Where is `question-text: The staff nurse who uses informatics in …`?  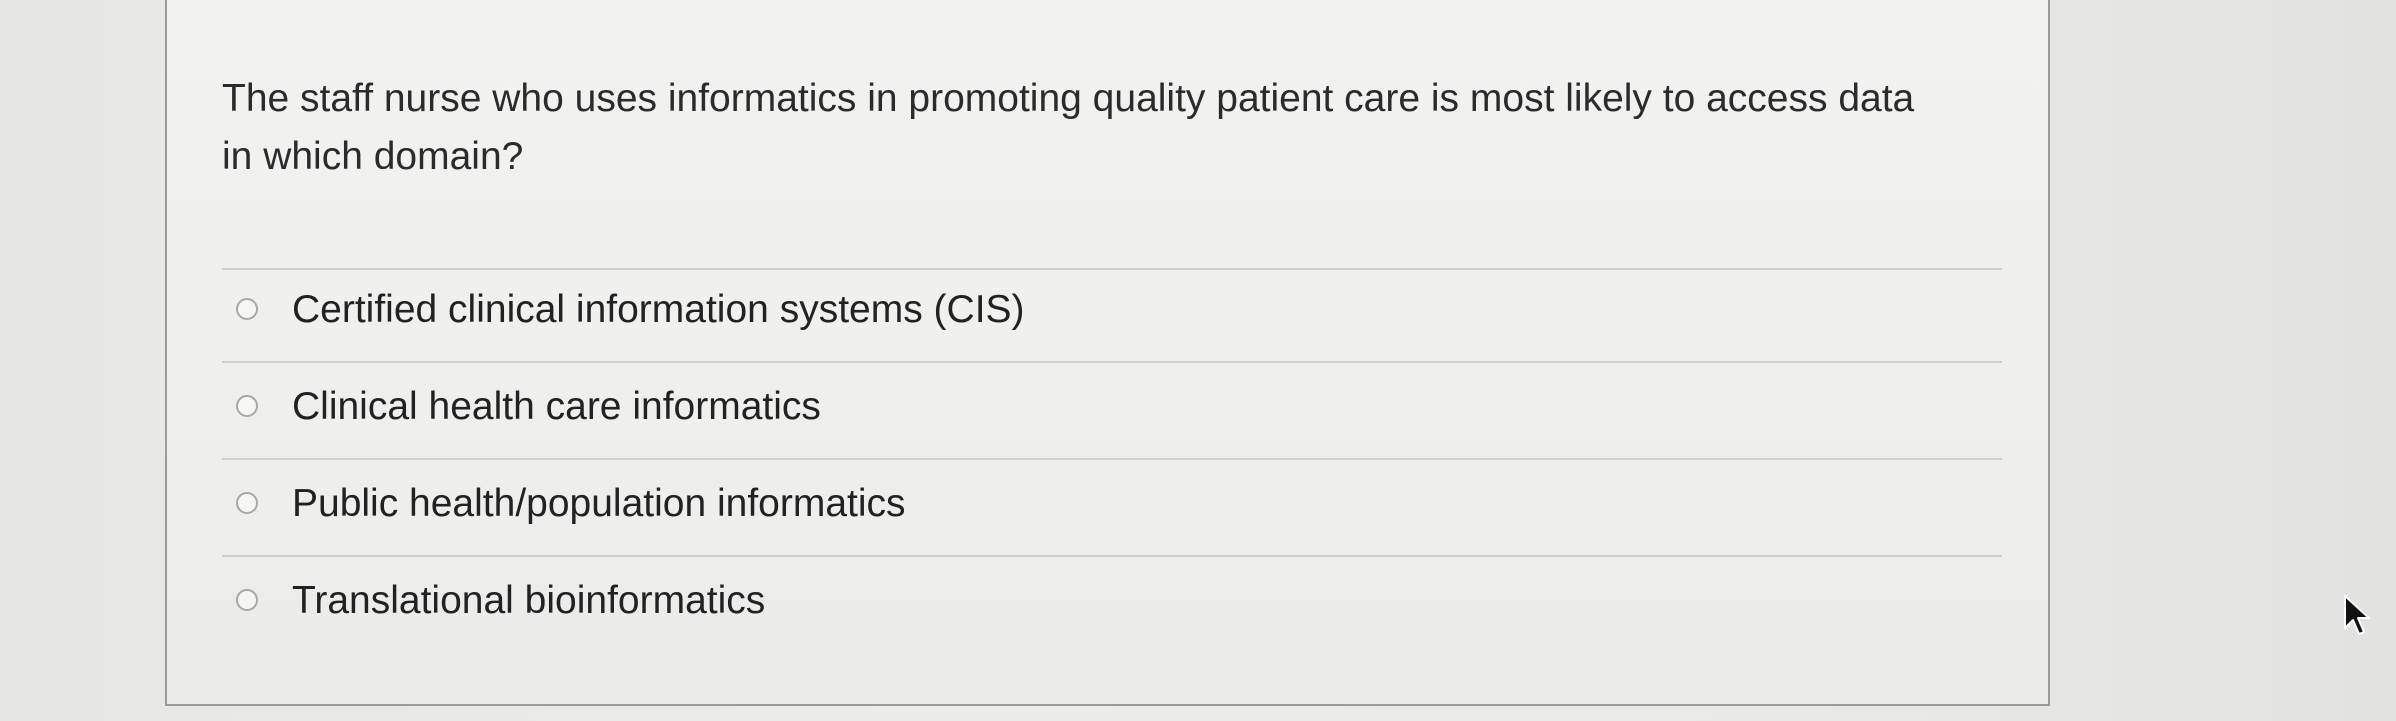
question-text: The staff nurse who uses informatics in … is located at coordinates (1068, 127).